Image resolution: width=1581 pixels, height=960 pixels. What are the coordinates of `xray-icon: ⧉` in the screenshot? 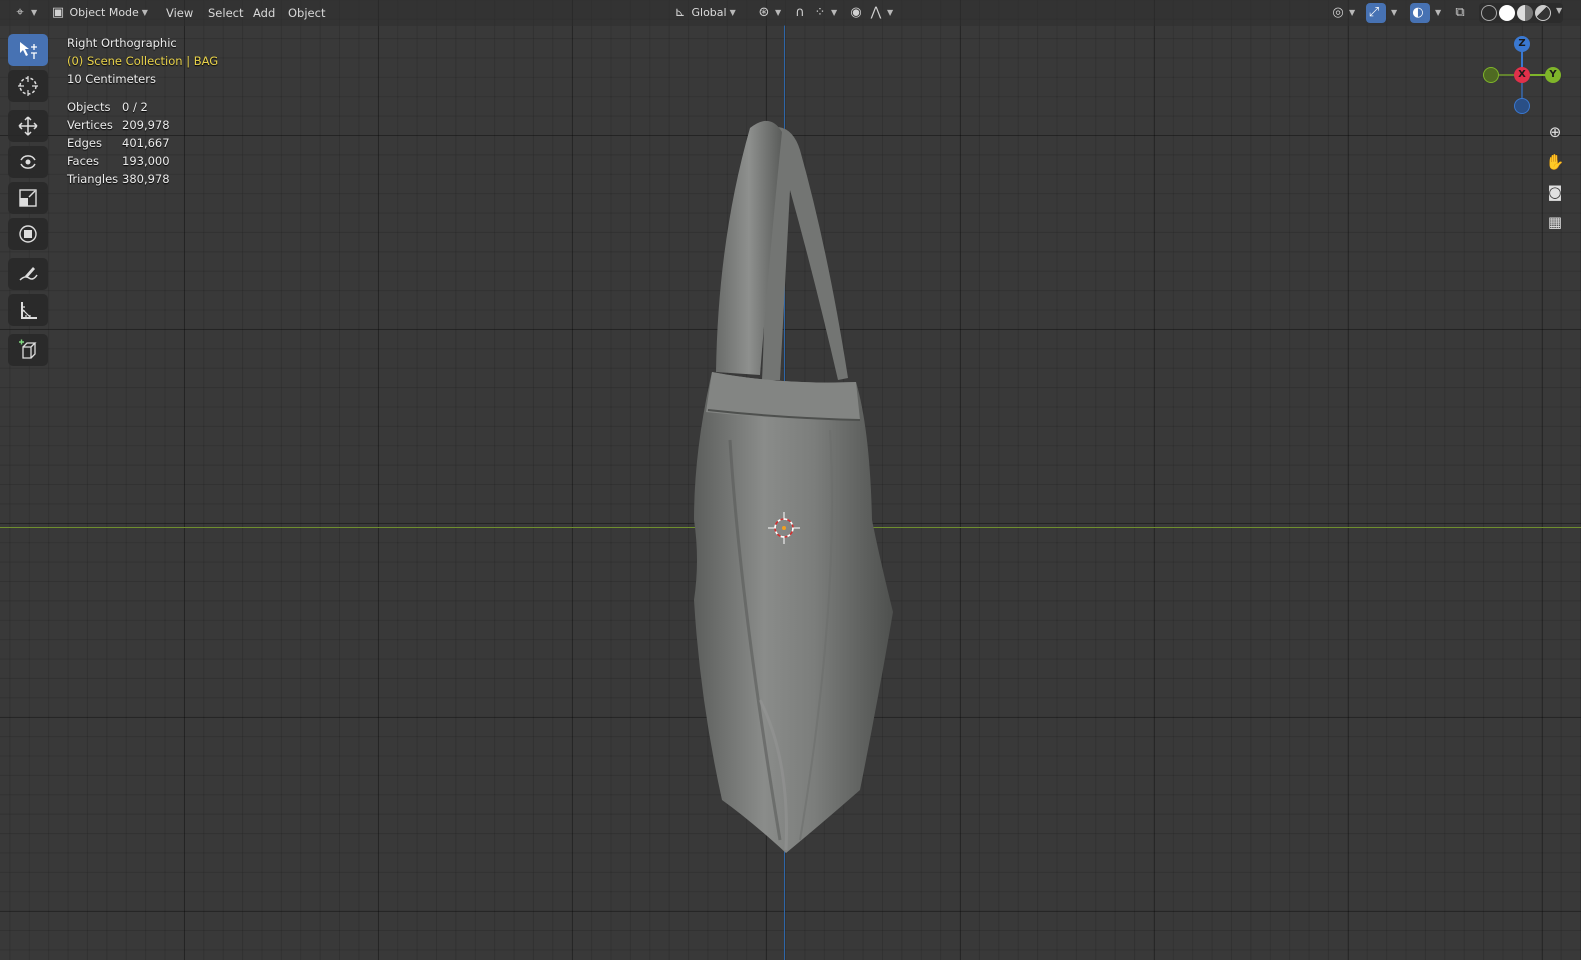 It's located at (1460, 12).